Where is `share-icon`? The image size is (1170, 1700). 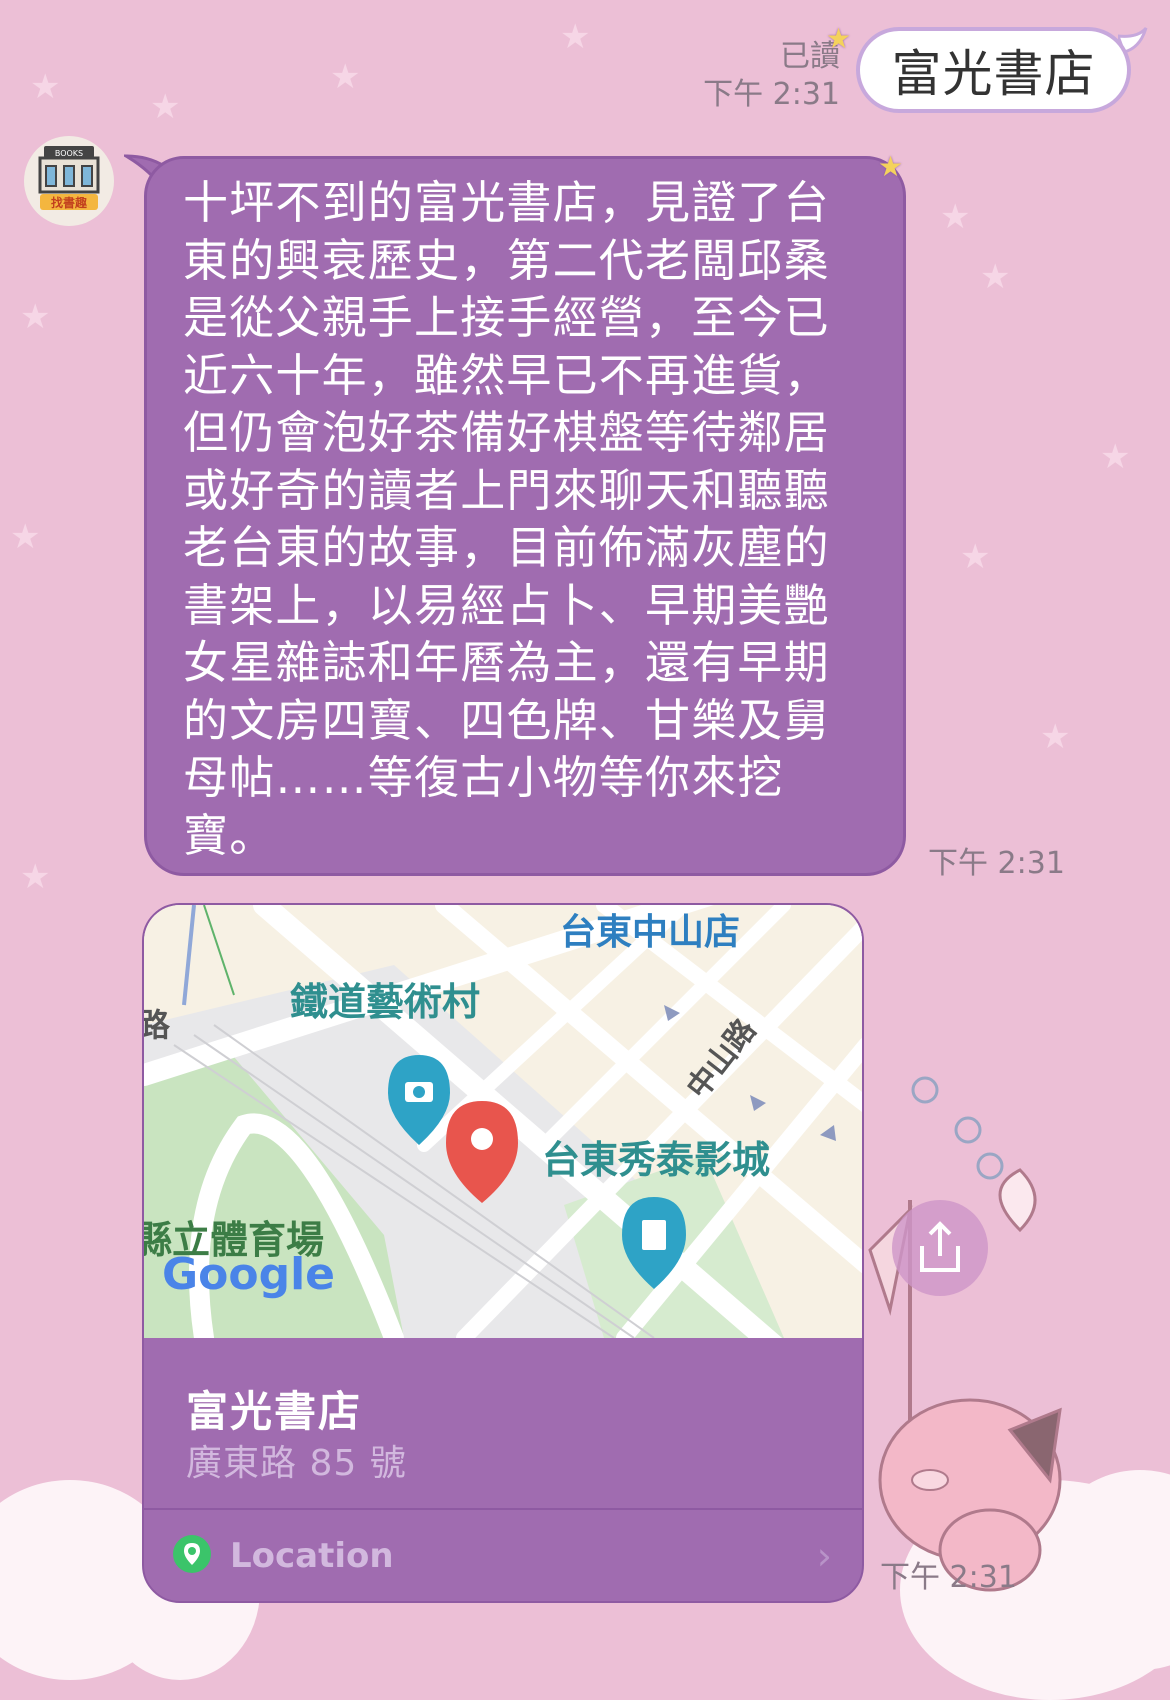
share-icon is located at coordinates (940, 1246).